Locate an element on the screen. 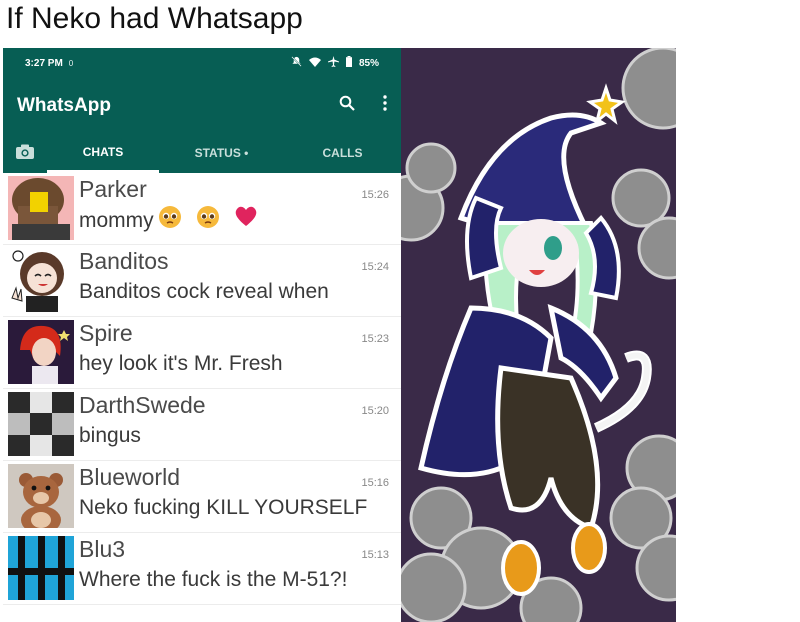 This screenshot has height=622, width=800. chat-row-spire: Spire hey look it's Mr. Fresh 15:23 is located at coordinates (202, 353).